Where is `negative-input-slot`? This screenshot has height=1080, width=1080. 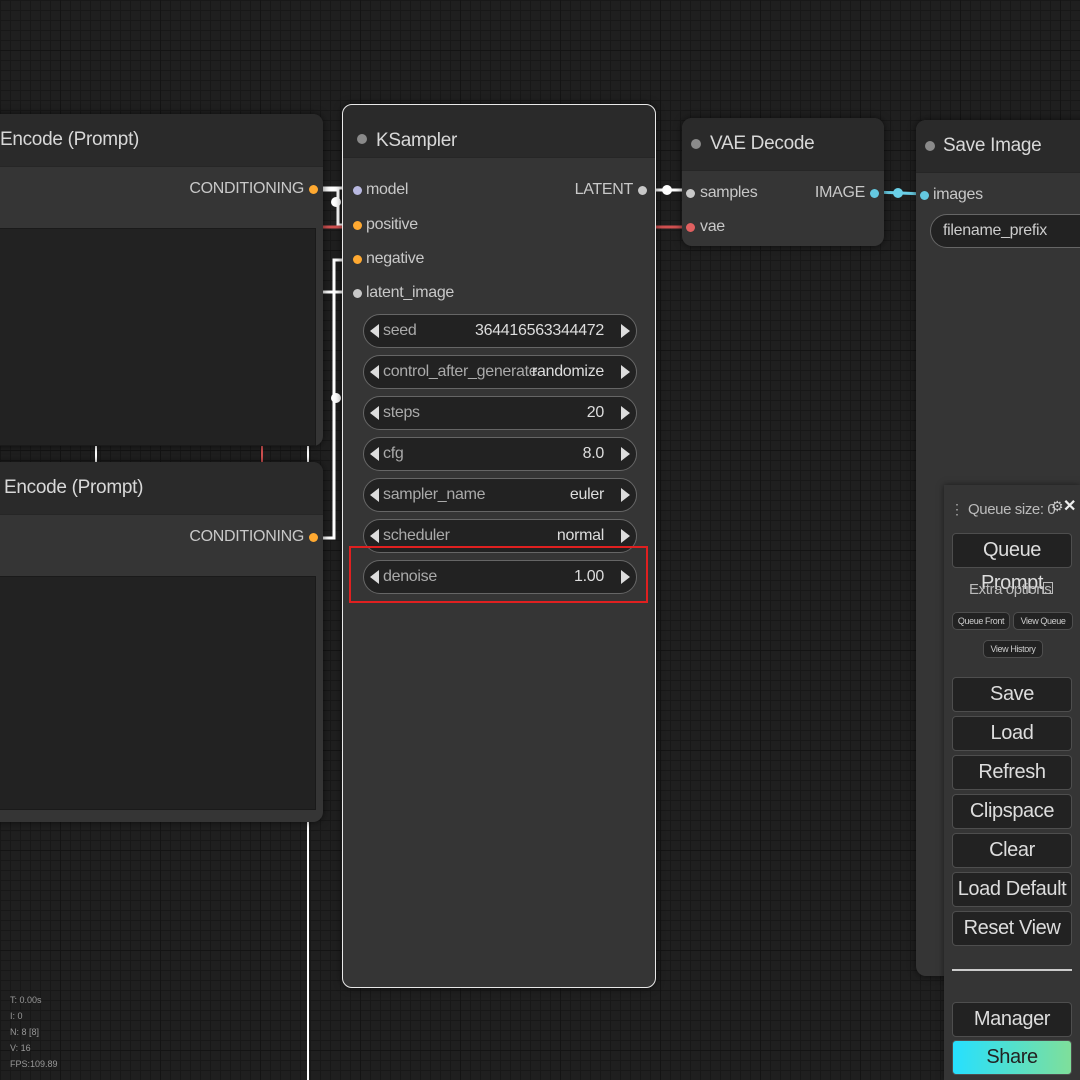
negative-input-slot is located at coordinates (357, 259).